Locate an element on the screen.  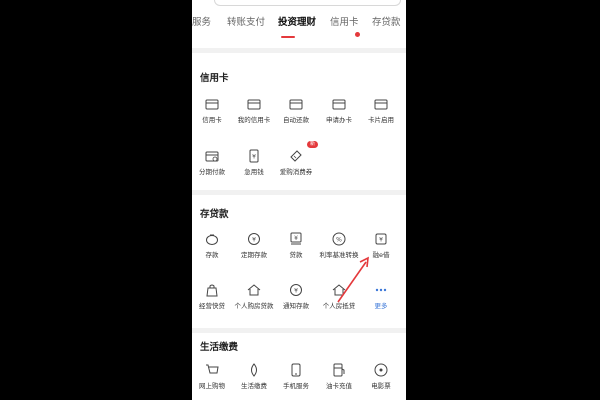
grid-item-living-payment: 生活缴费 is located at coordinates (254, 376).